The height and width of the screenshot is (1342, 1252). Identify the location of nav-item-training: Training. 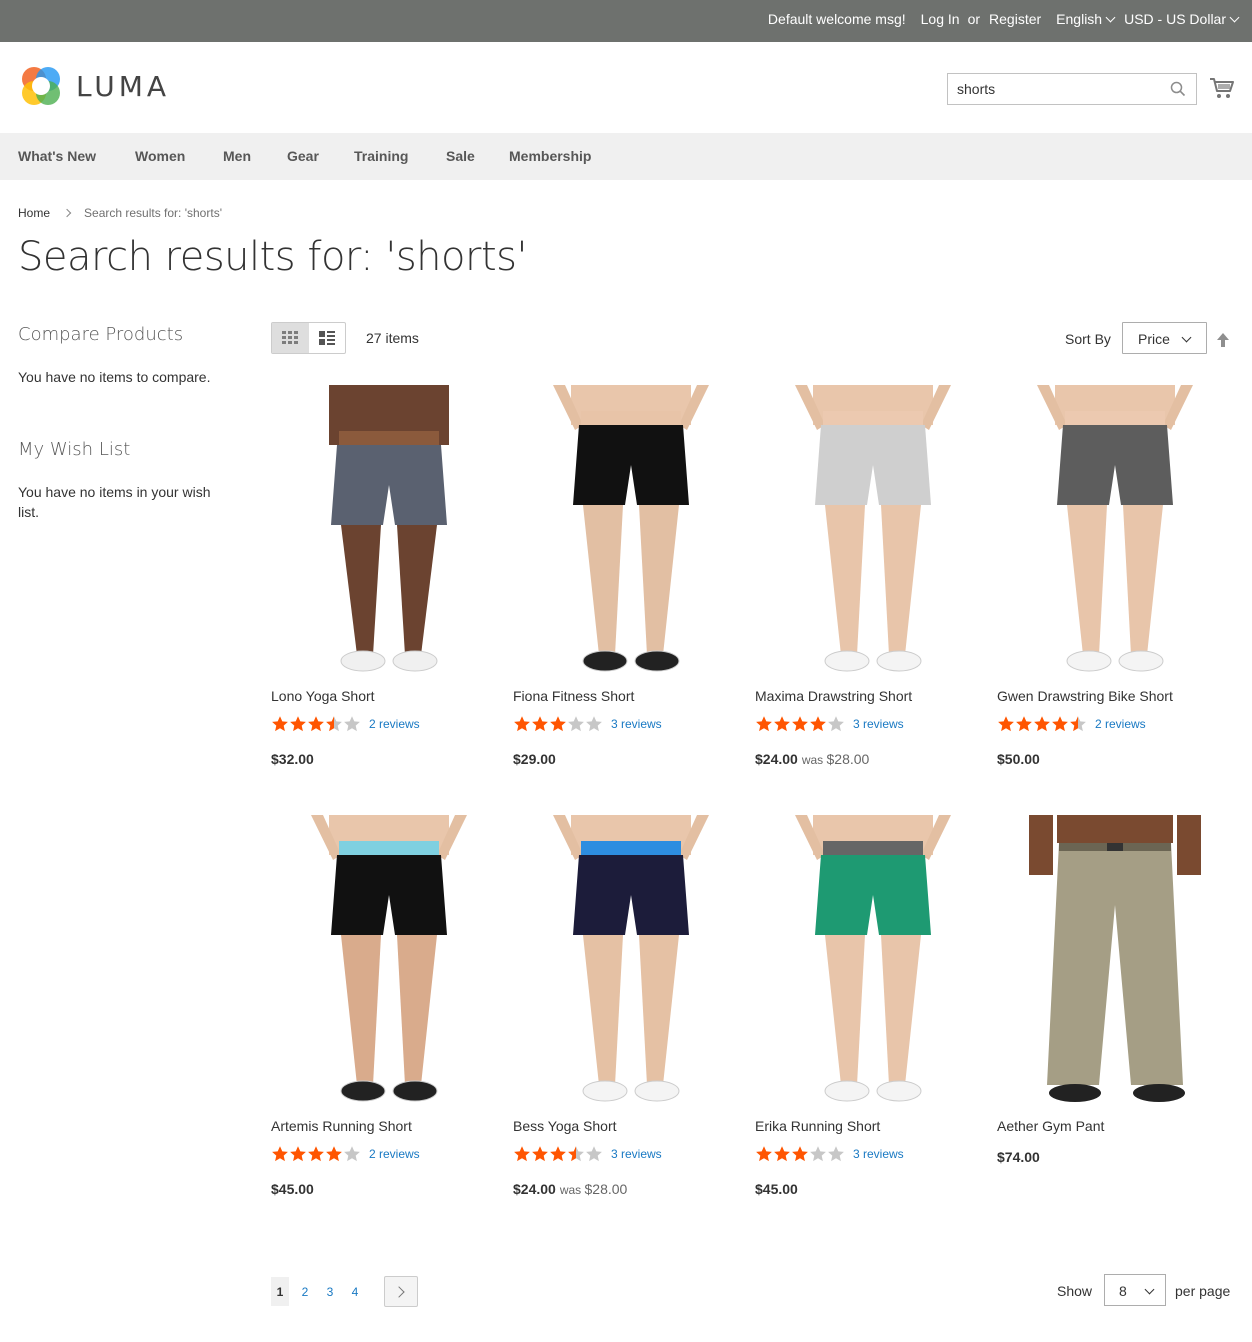
(381, 156).